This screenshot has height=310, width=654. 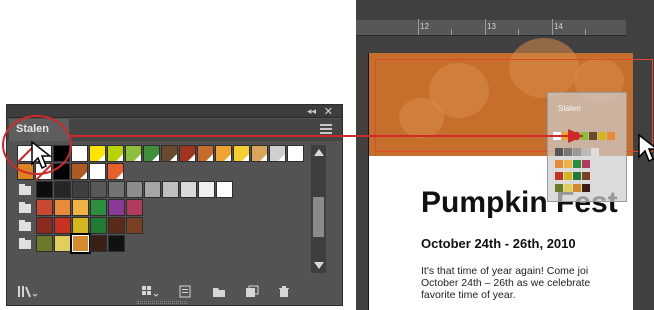 What do you see at coordinates (320, 136) in the screenshot?
I see `drag-arrow-line` at bounding box center [320, 136].